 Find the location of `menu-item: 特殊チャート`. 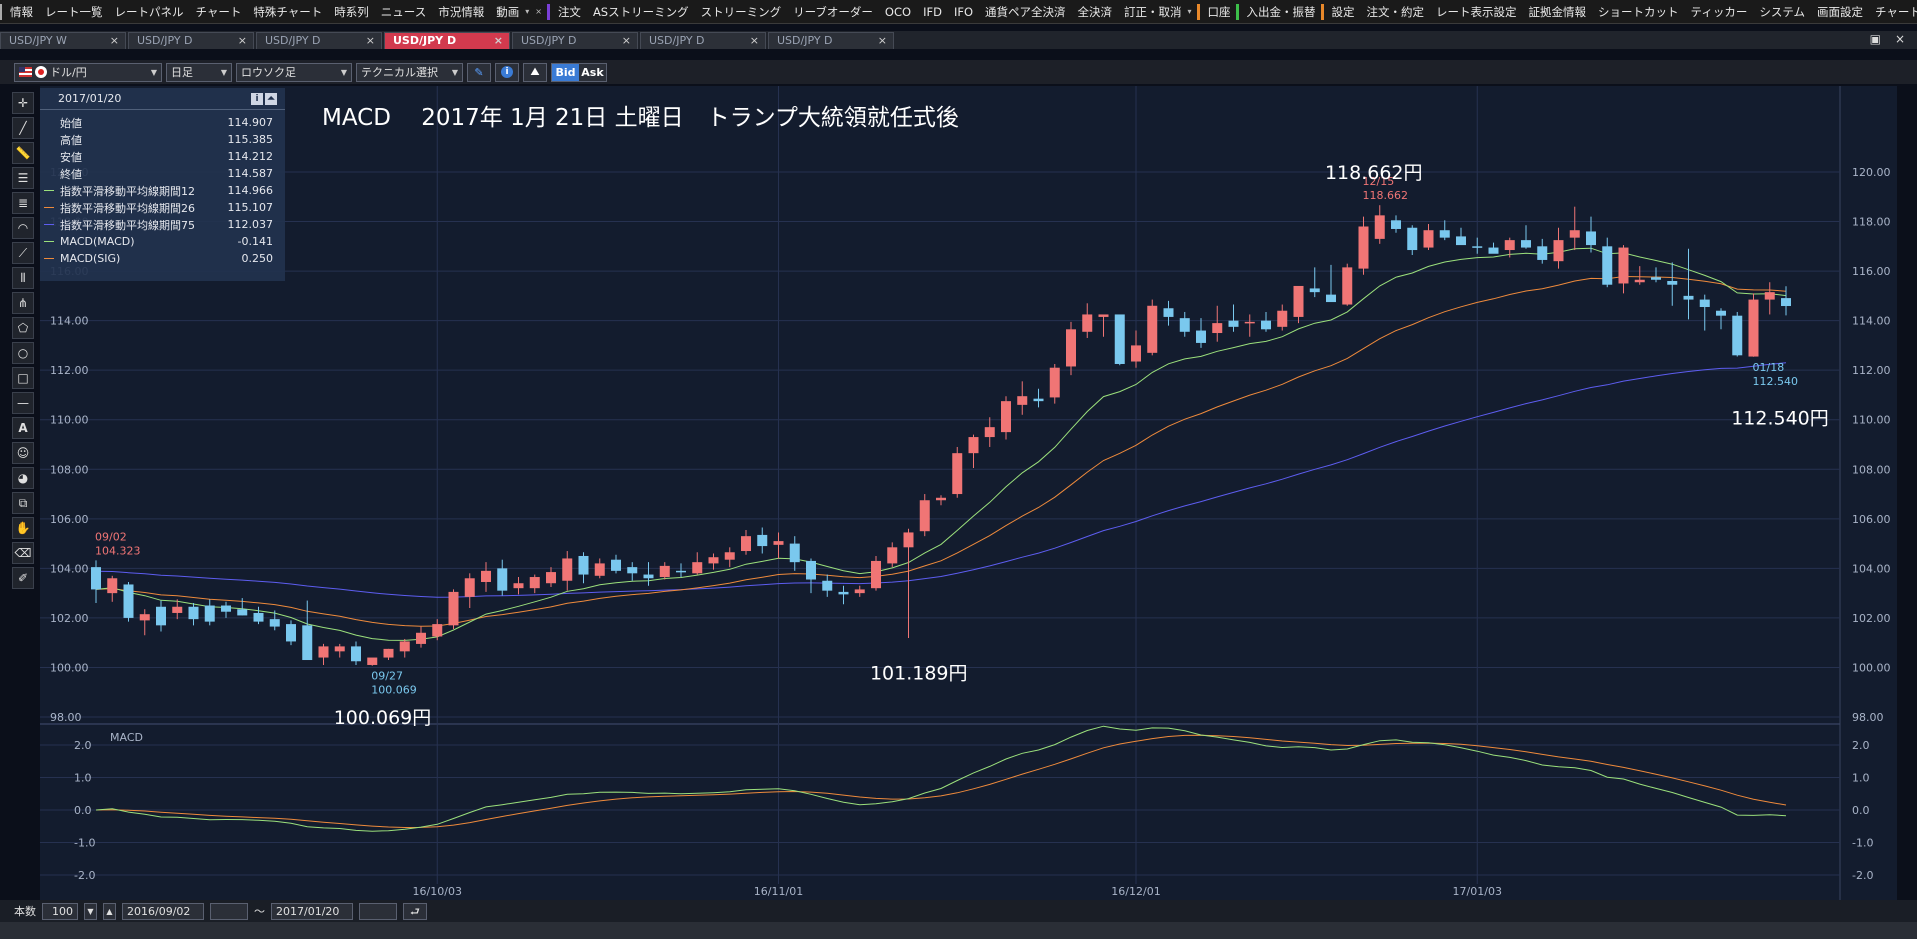

menu-item: 特殊チャート is located at coordinates (287, 11).